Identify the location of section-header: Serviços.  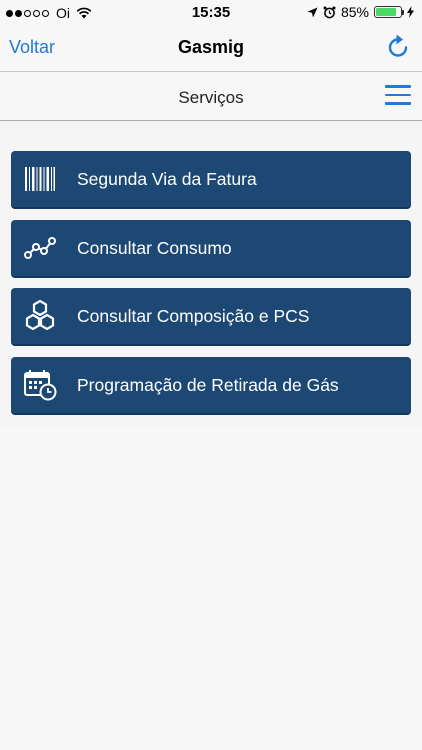
(211, 97).